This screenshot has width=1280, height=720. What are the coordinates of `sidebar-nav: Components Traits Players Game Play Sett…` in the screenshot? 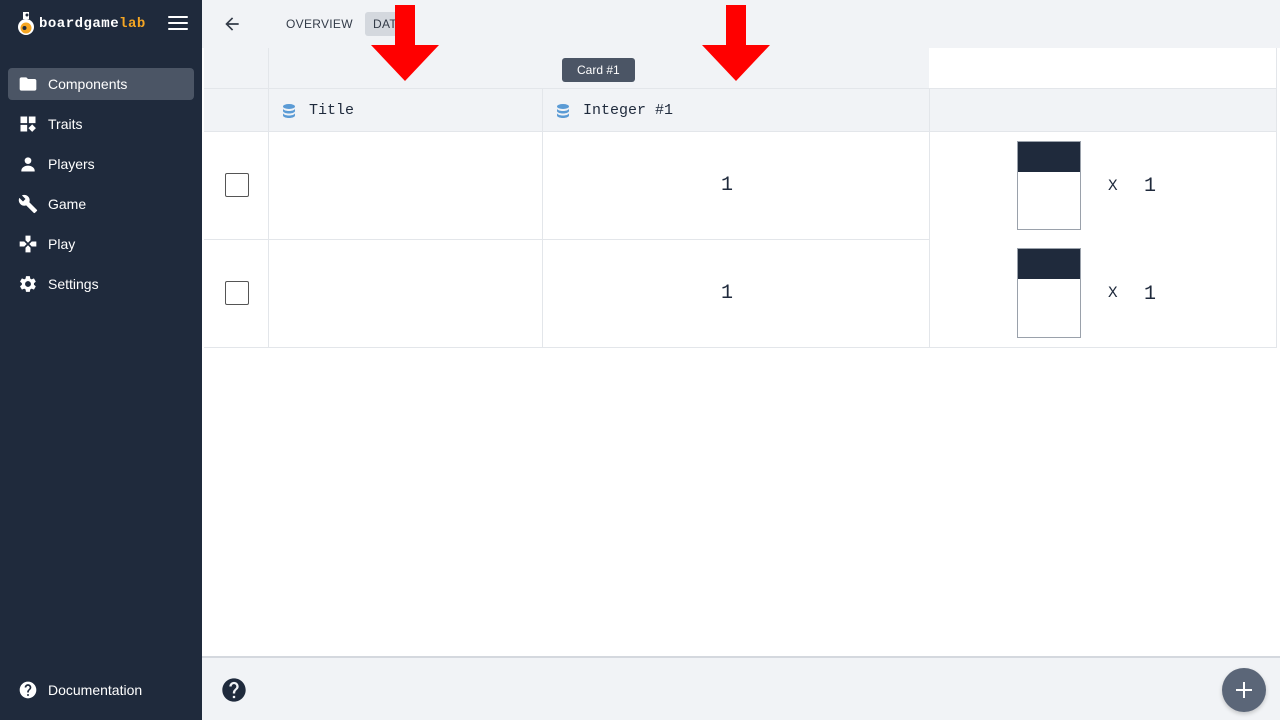 It's located at (101, 188).